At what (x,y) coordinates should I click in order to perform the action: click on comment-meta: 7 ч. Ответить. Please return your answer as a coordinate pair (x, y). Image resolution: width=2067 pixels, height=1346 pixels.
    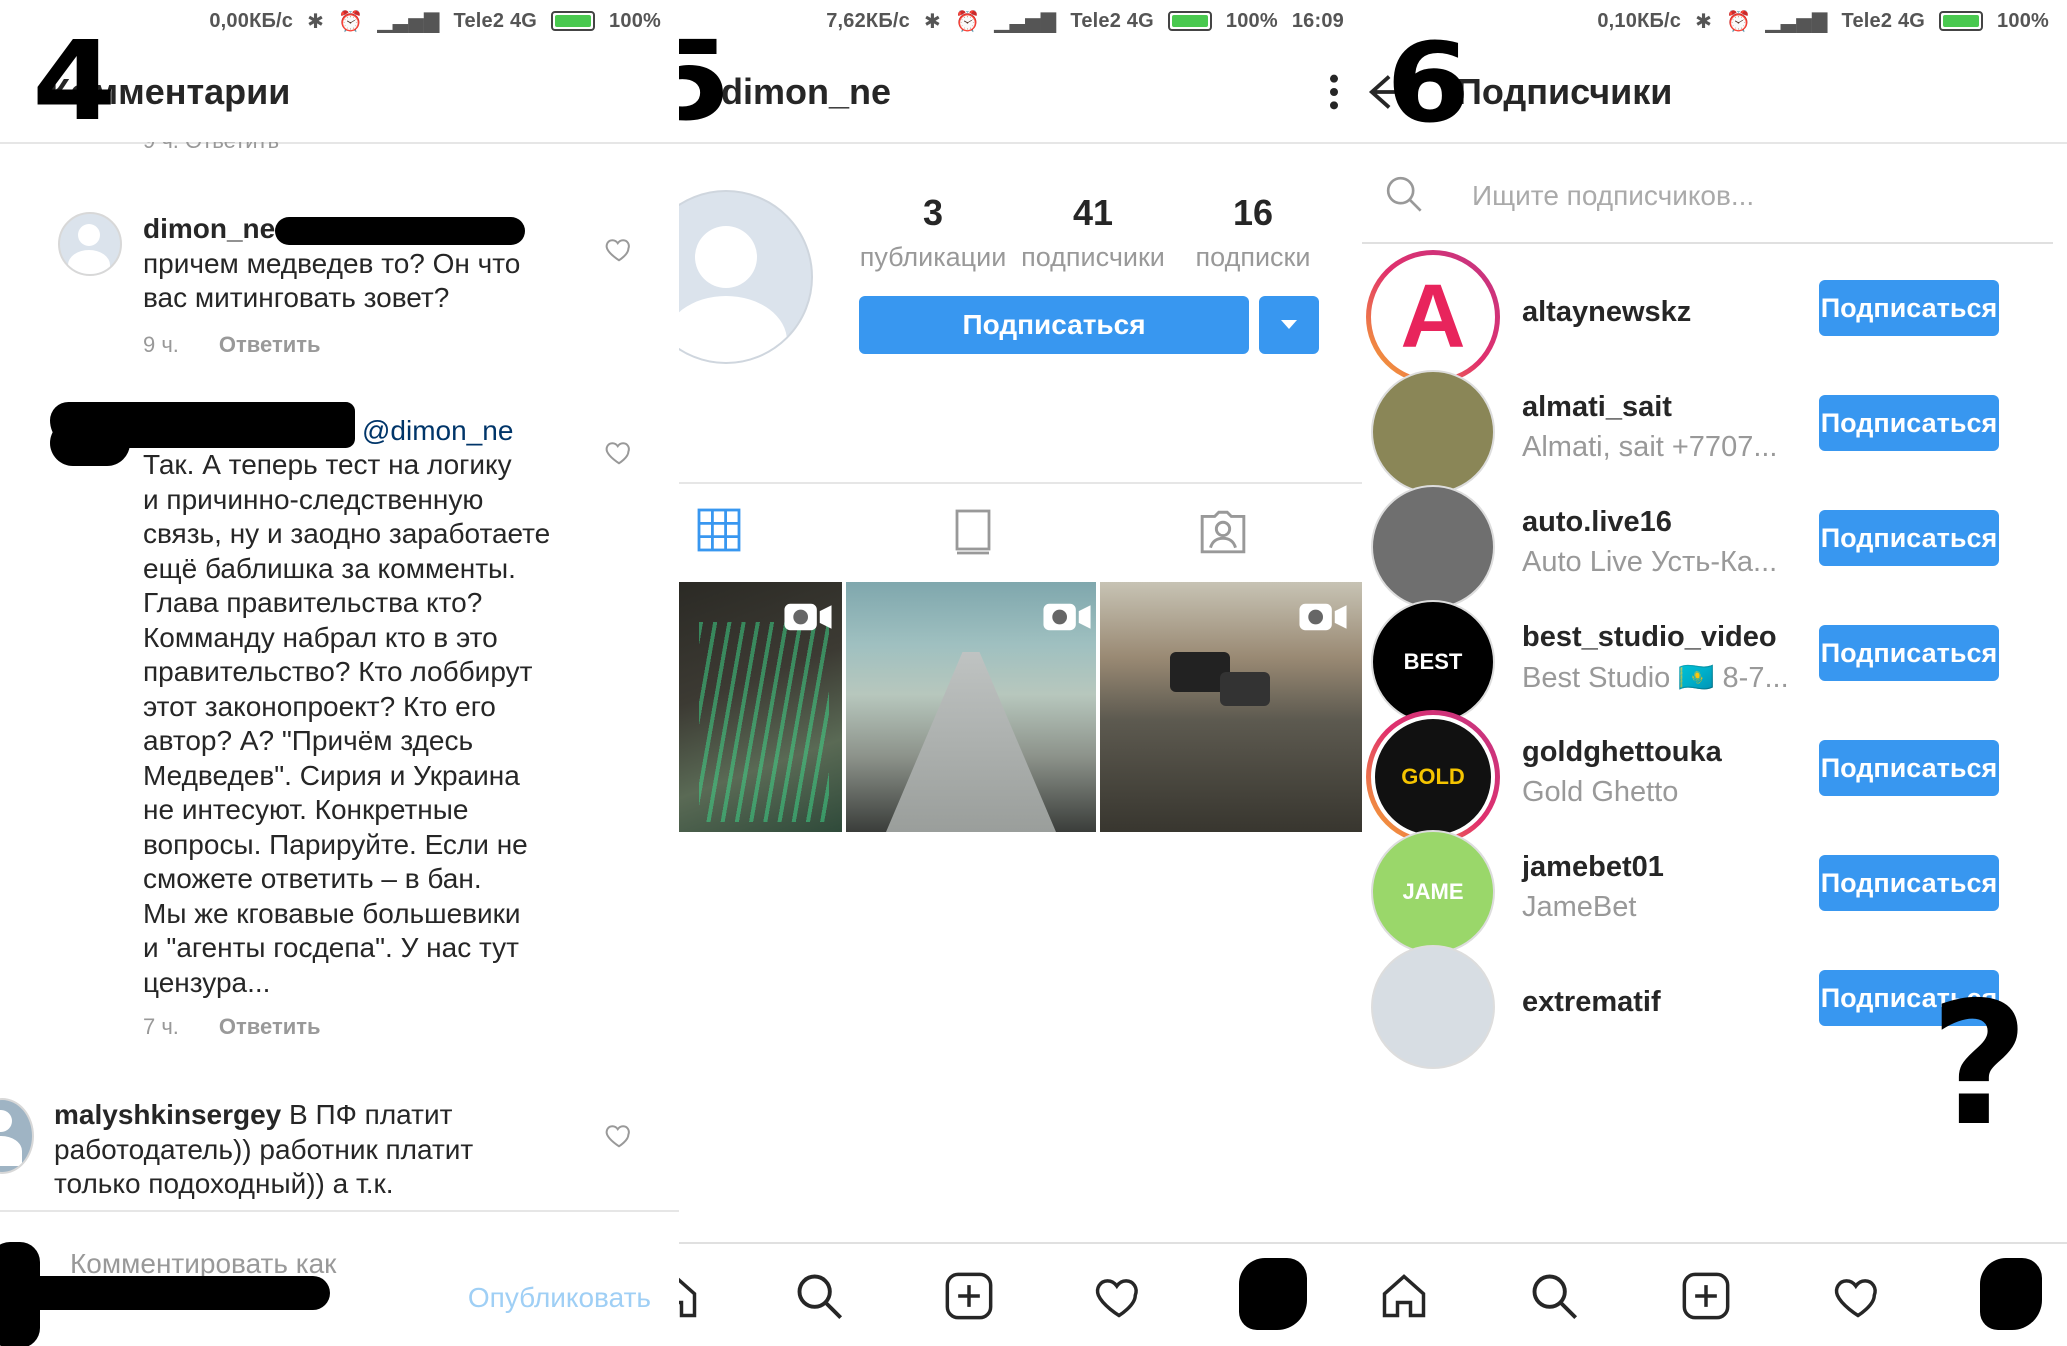
    Looking at the image, I should click on (232, 1027).